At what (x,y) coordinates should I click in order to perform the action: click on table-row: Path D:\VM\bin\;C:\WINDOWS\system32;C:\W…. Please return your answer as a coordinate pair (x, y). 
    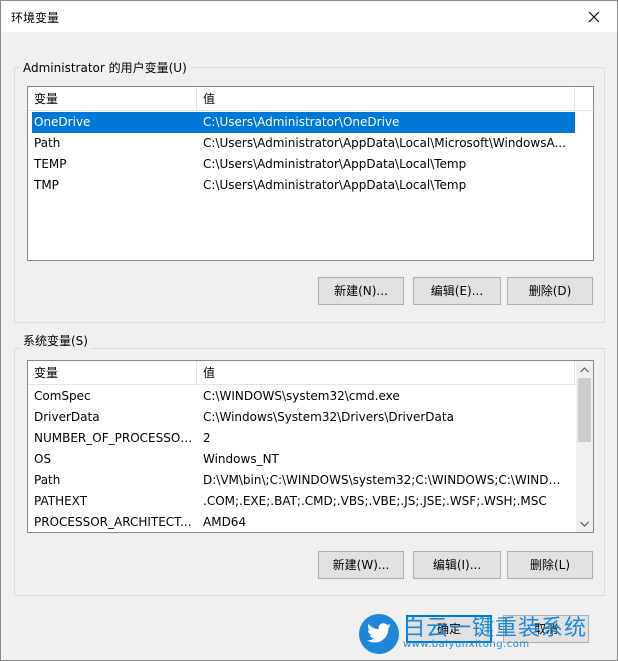
    Looking at the image, I should click on (303, 480).